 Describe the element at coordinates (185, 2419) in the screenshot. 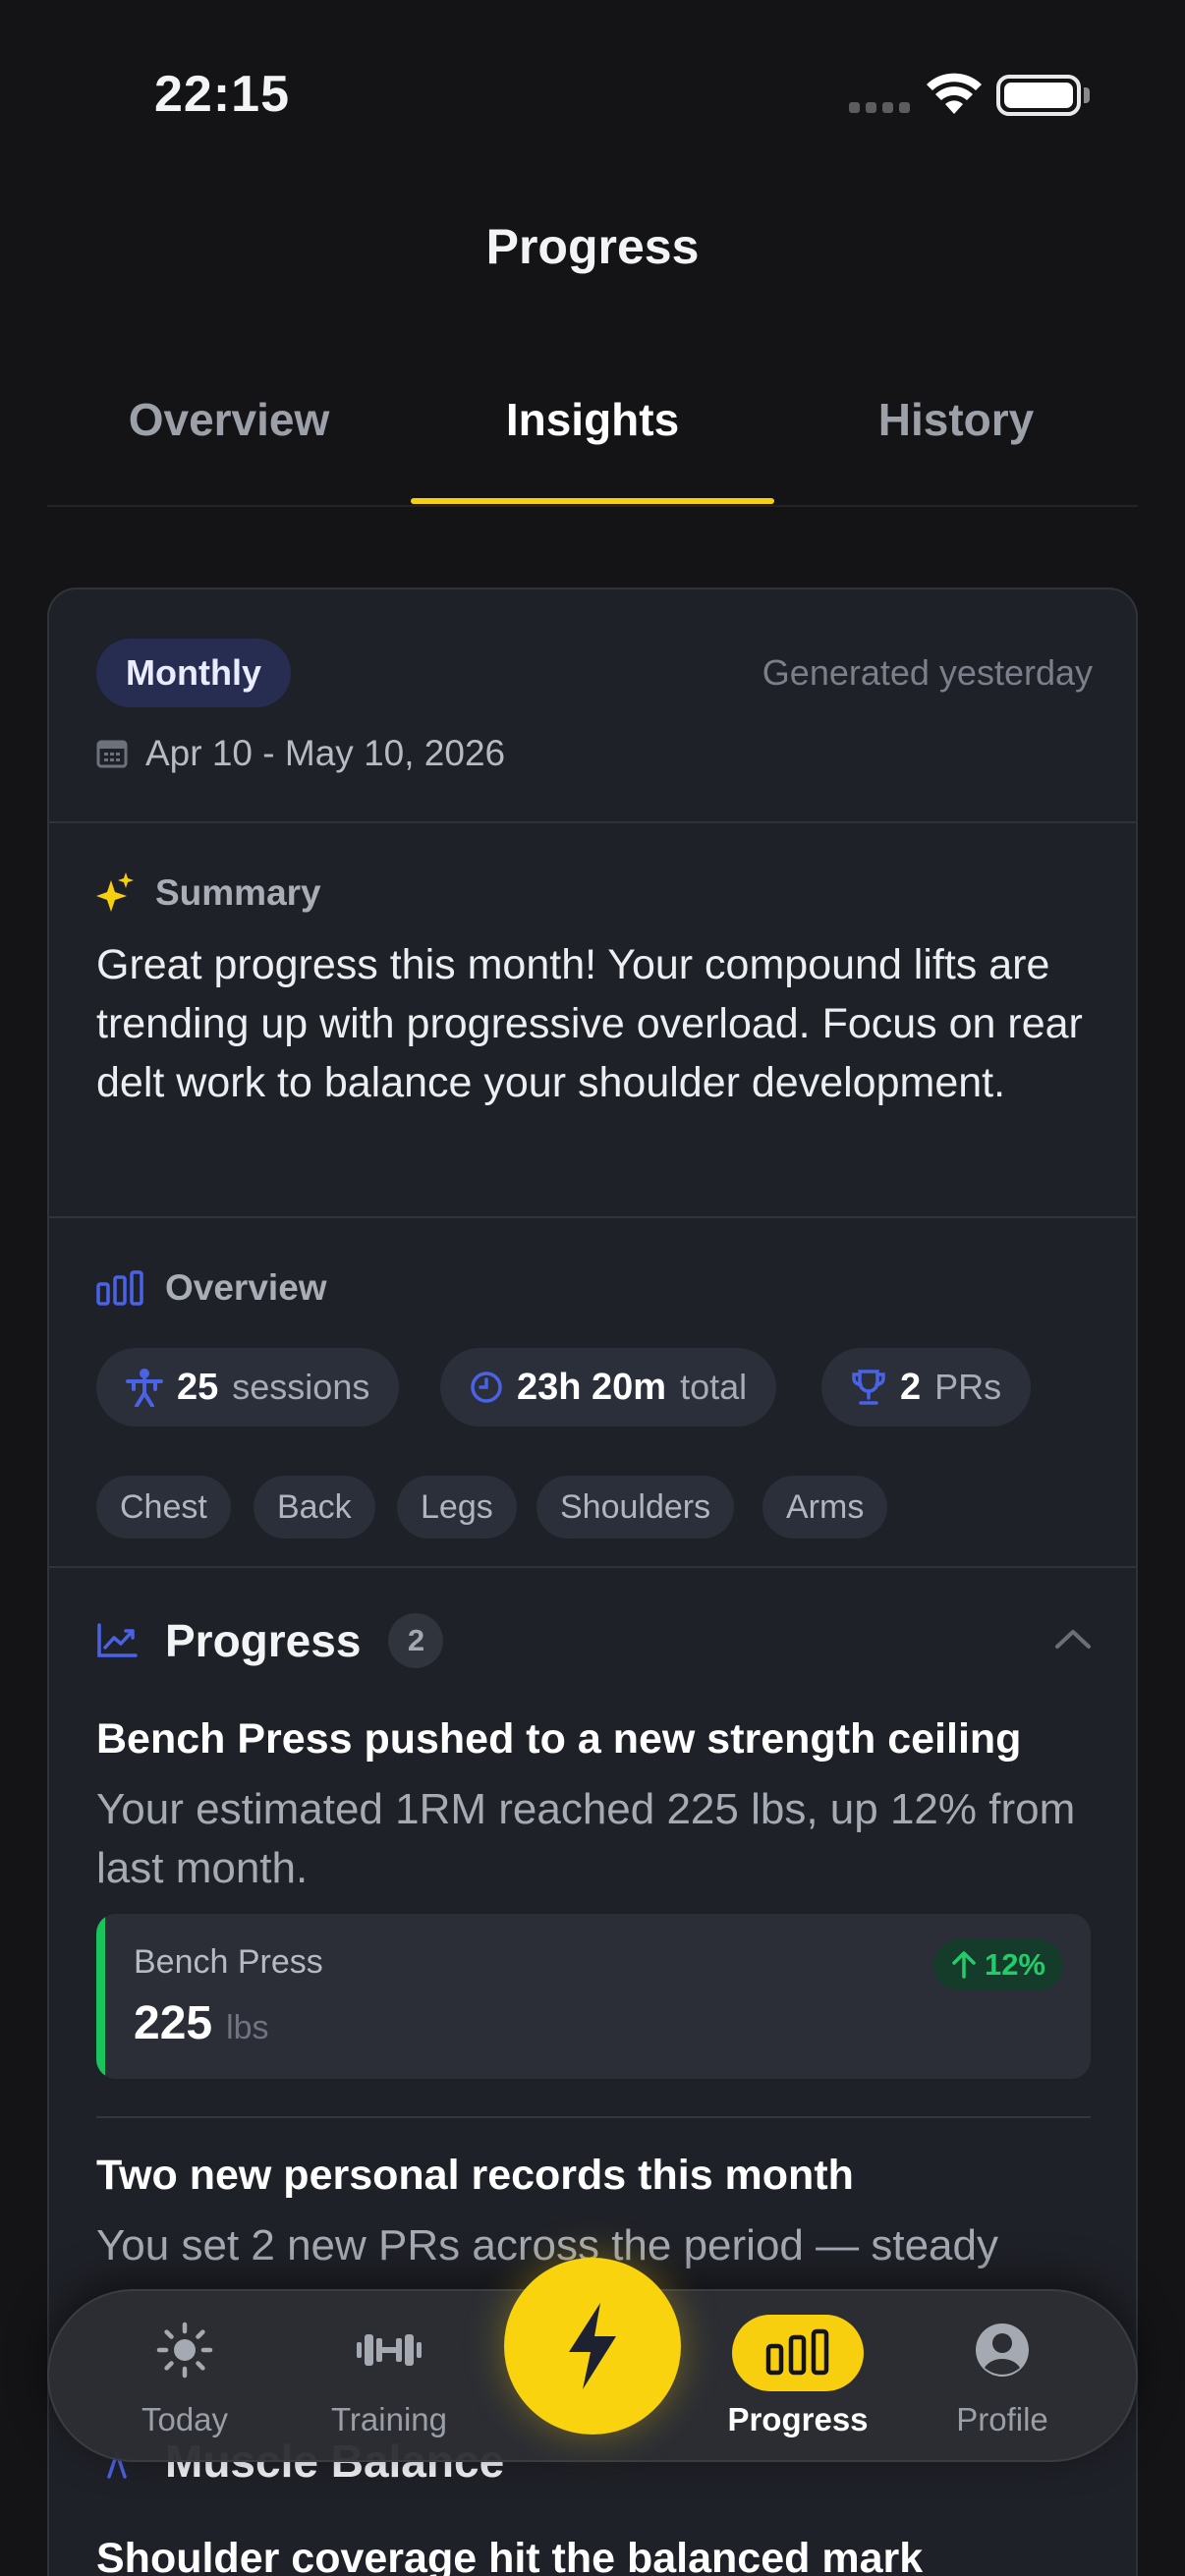

I see `nav-label: Today` at that location.